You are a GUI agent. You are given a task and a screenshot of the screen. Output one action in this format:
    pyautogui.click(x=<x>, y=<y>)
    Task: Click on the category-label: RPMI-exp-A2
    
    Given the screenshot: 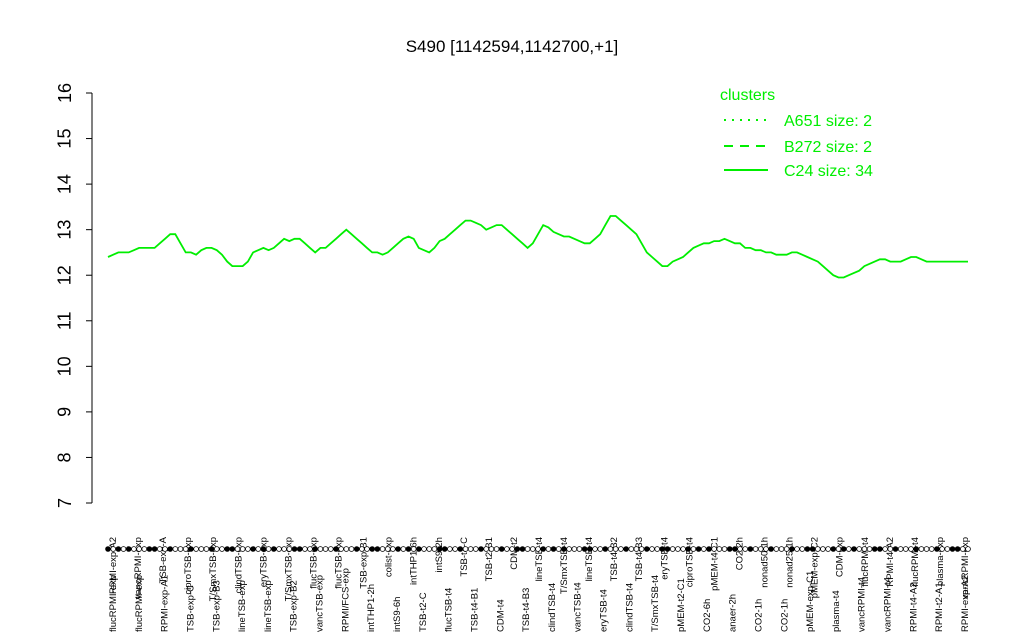 What is the action you would take?
    pyautogui.click(x=965, y=603)
    